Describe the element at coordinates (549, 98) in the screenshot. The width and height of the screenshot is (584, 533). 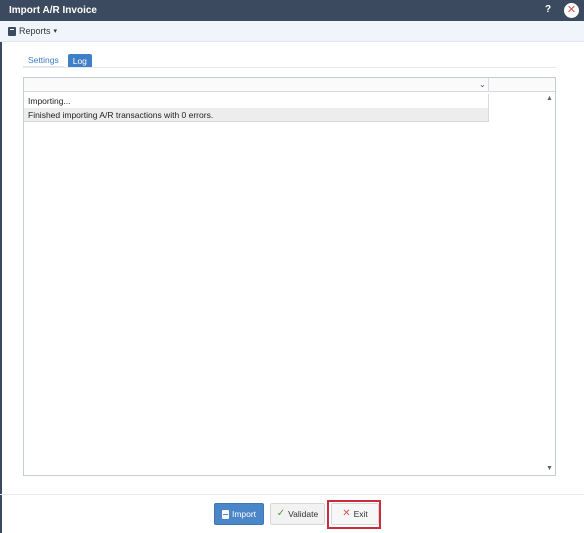
I see `scroll-up-arrow-icon: ▲` at that location.